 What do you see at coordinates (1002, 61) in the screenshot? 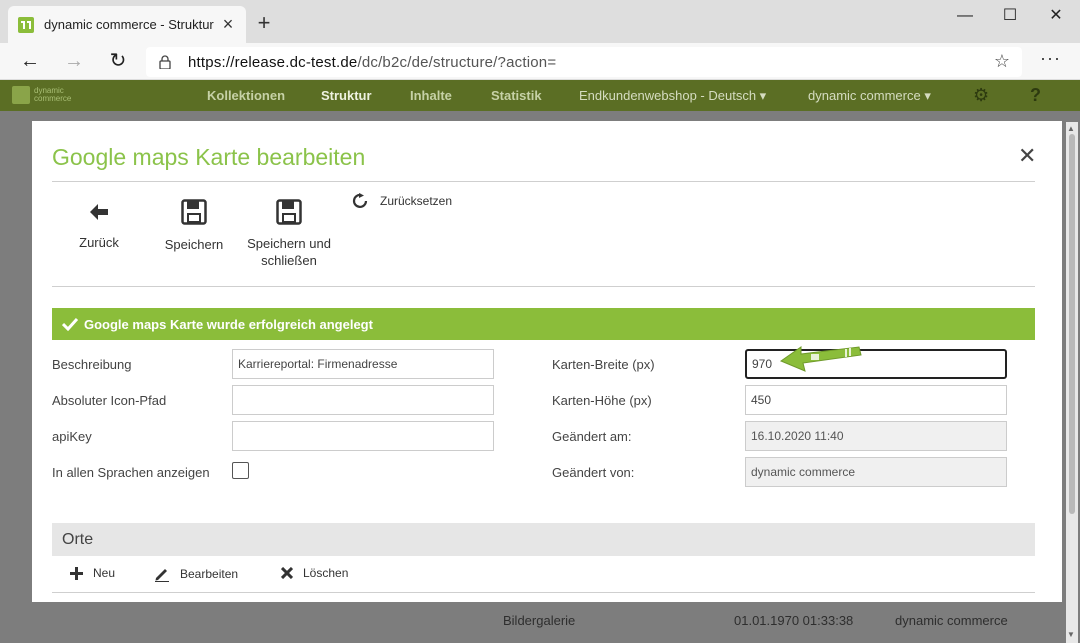
I see `favorite-star-icon: ☆` at bounding box center [1002, 61].